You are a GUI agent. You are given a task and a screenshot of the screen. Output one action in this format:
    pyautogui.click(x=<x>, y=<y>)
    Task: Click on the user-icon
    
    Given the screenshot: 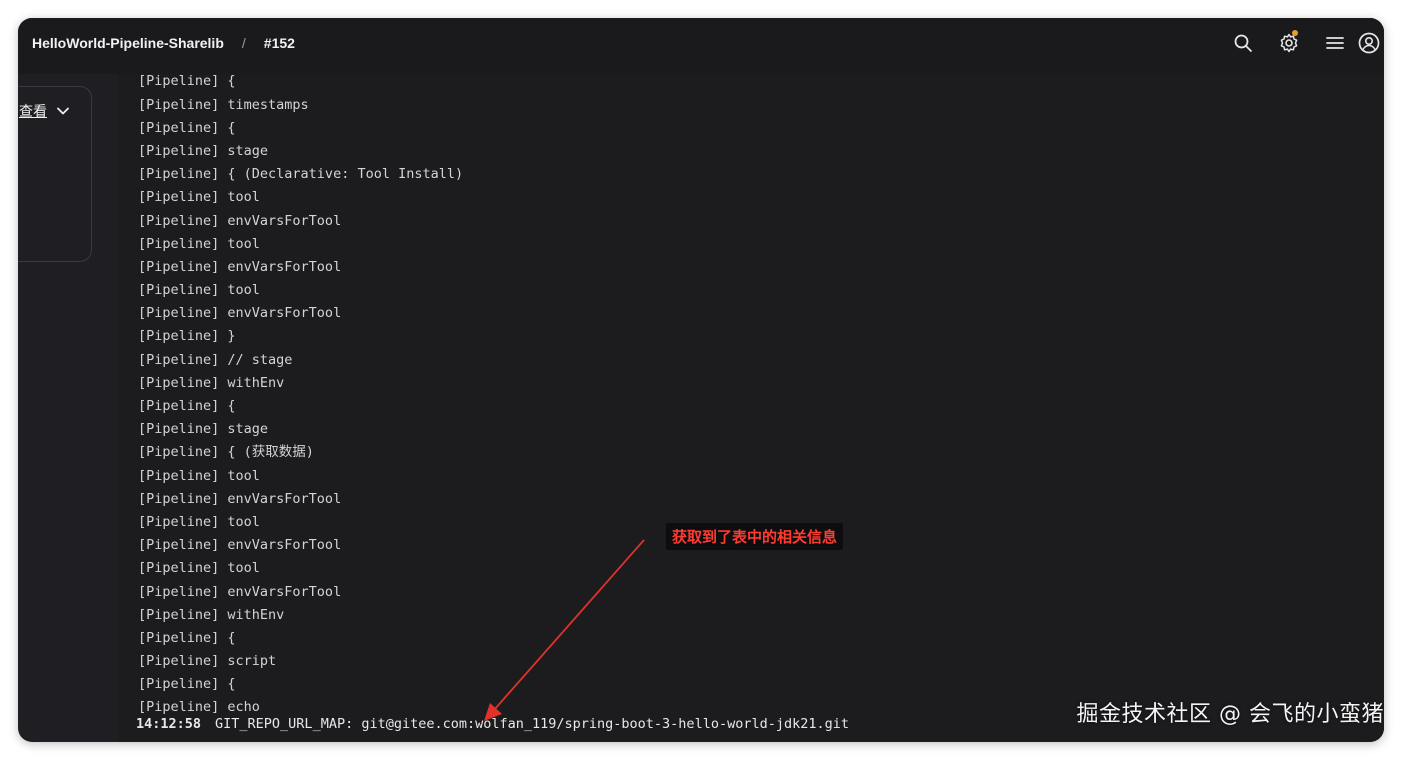 What is the action you would take?
    pyautogui.click(x=1369, y=43)
    